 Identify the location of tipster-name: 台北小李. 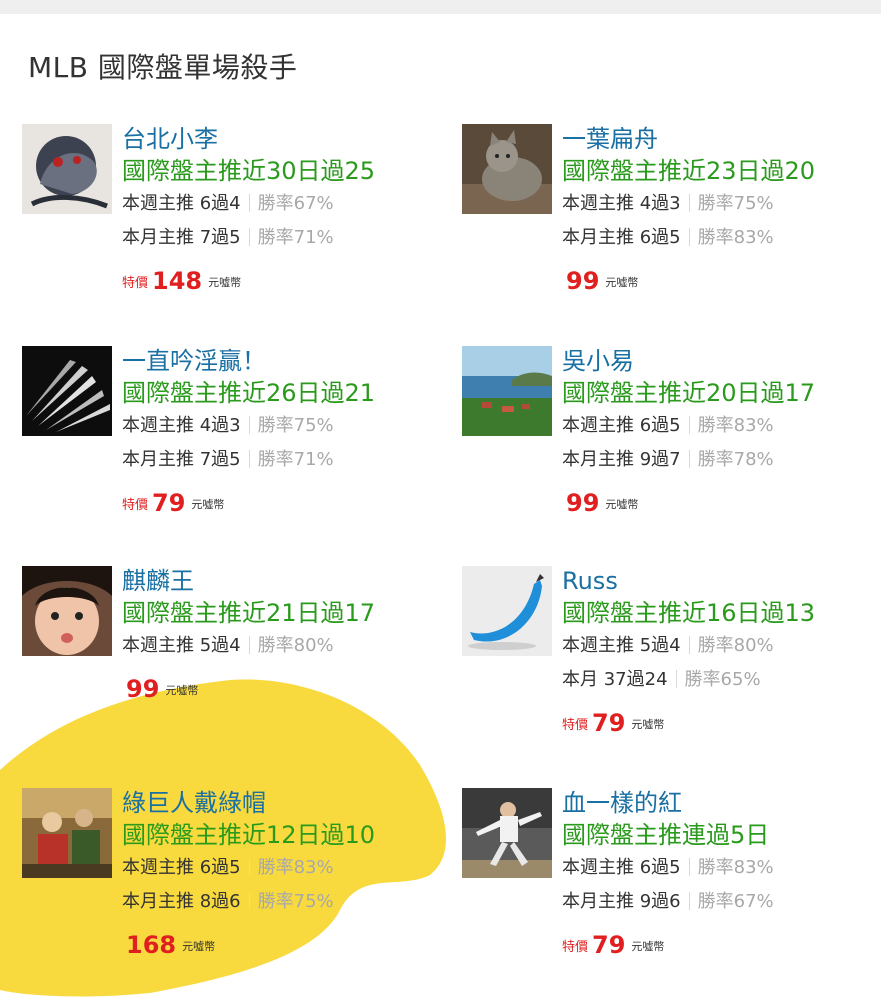
(282, 140).